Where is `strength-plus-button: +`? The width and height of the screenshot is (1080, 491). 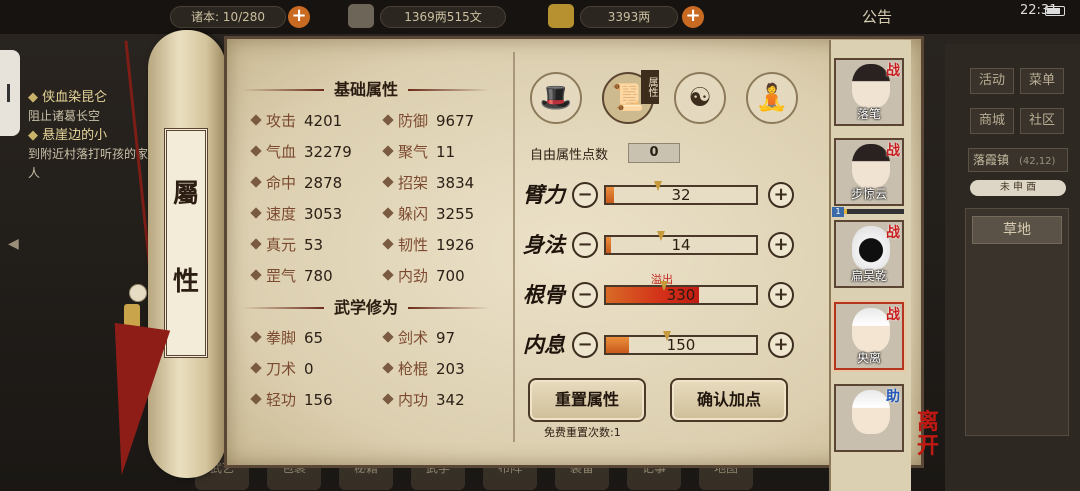
strength-plus-button: + is located at coordinates (781, 195).